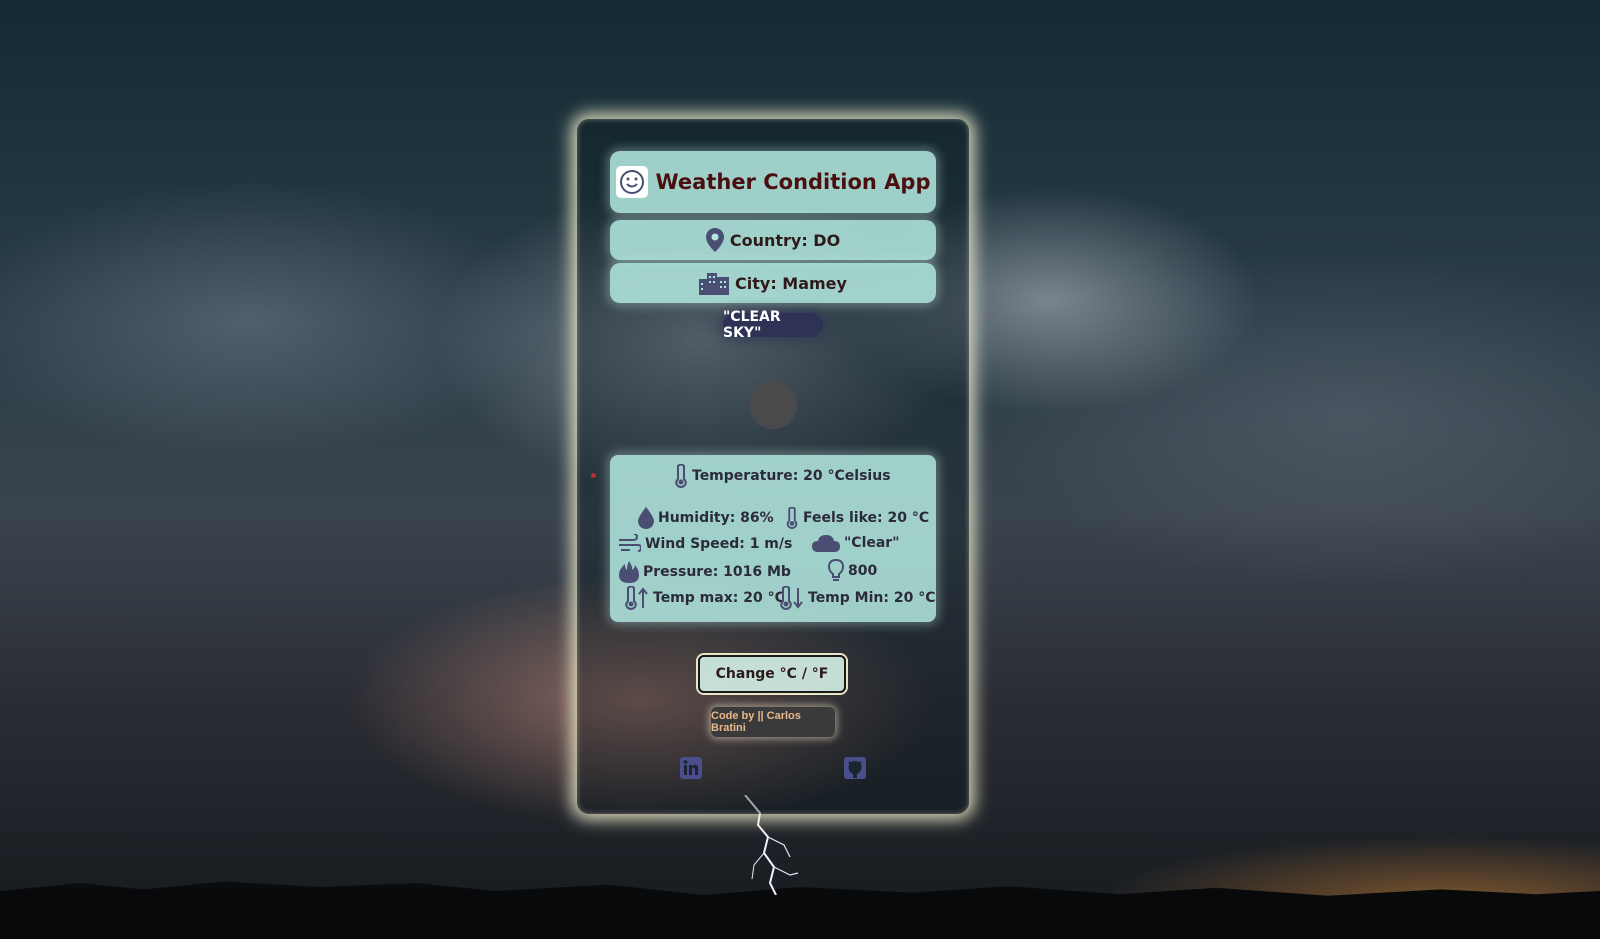 This screenshot has width=1600, height=939. I want to click on change-units-button: Change °C / °F, so click(772, 674).